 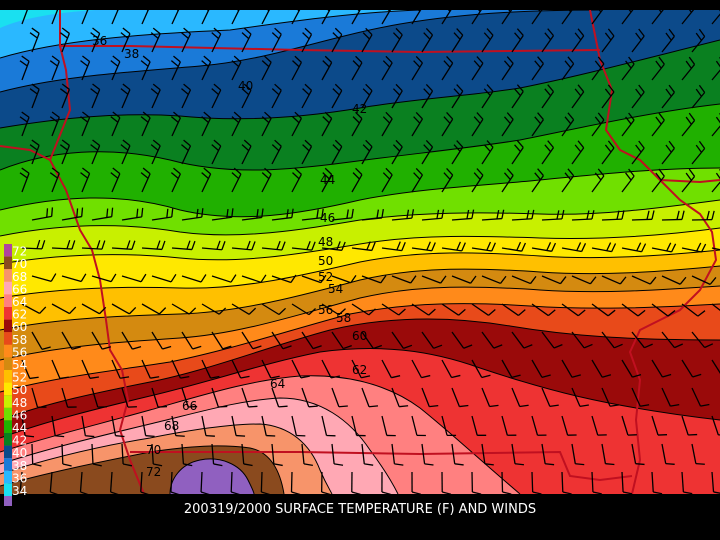 What do you see at coordinates (131, 54) in the screenshot?
I see `contour-label-38: 38` at bounding box center [131, 54].